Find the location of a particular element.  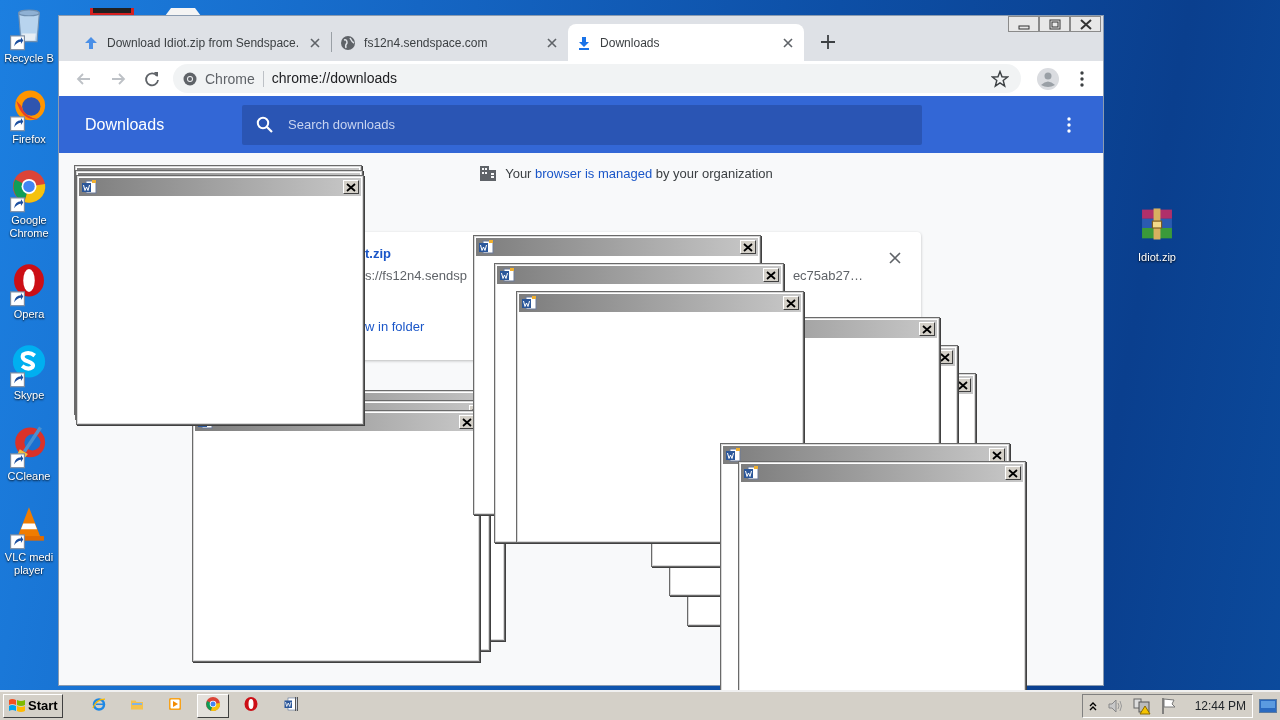

start-button: Start is located at coordinates (33, 706).